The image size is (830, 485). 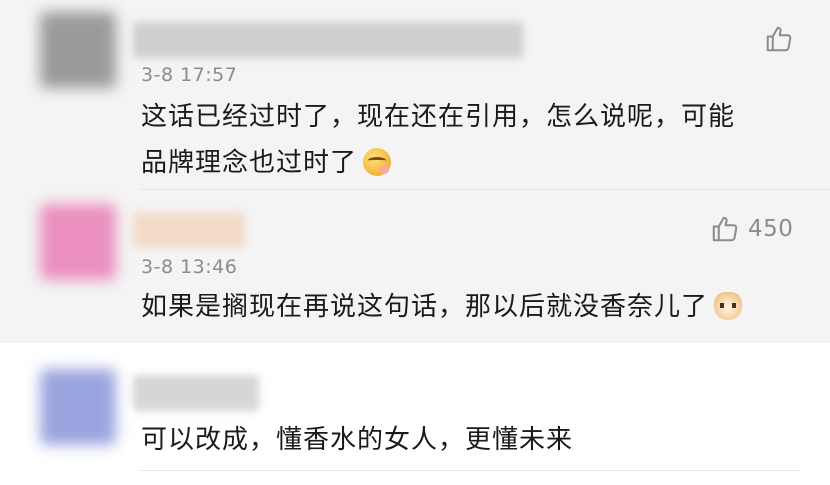 What do you see at coordinates (728, 306) in the screenshot?
I see `cat-face-emoji` at bounding box center [728, 306].